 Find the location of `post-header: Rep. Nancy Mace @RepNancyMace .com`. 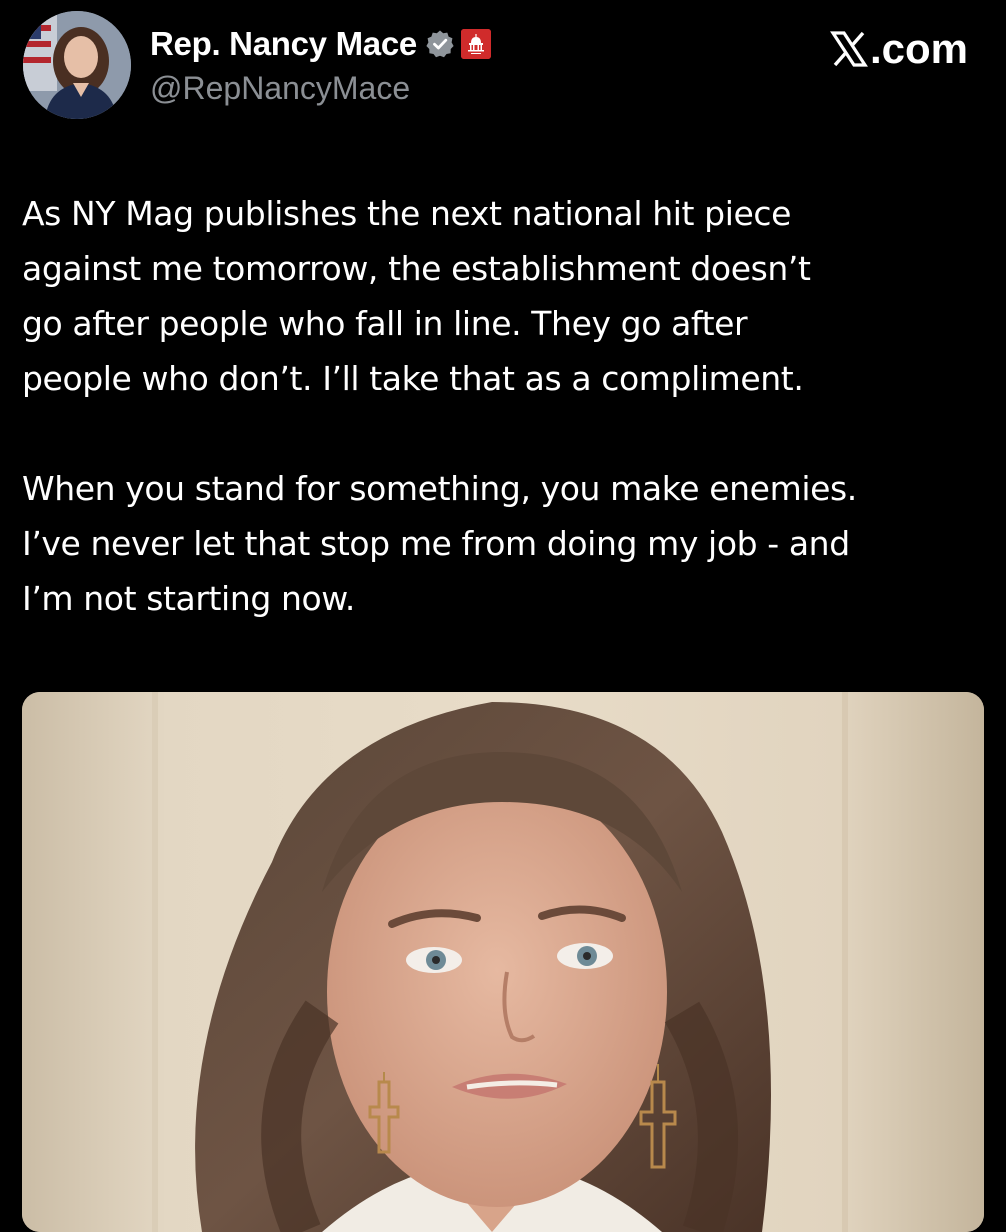

post-header: Rep. Nancy Mace @RepNancyMace .com is located at coordinates (503, 70).